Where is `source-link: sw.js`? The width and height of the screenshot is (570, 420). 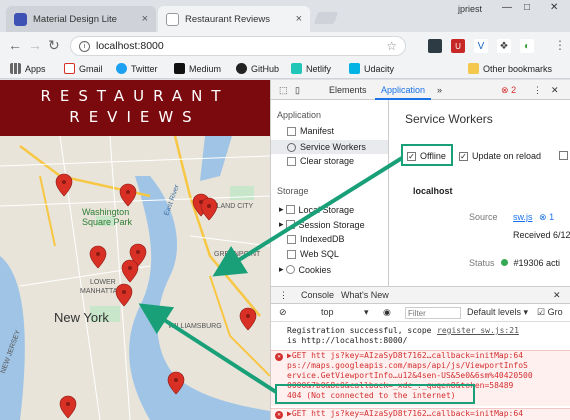
source-link: sw.js is located at coordinates (523, 217).